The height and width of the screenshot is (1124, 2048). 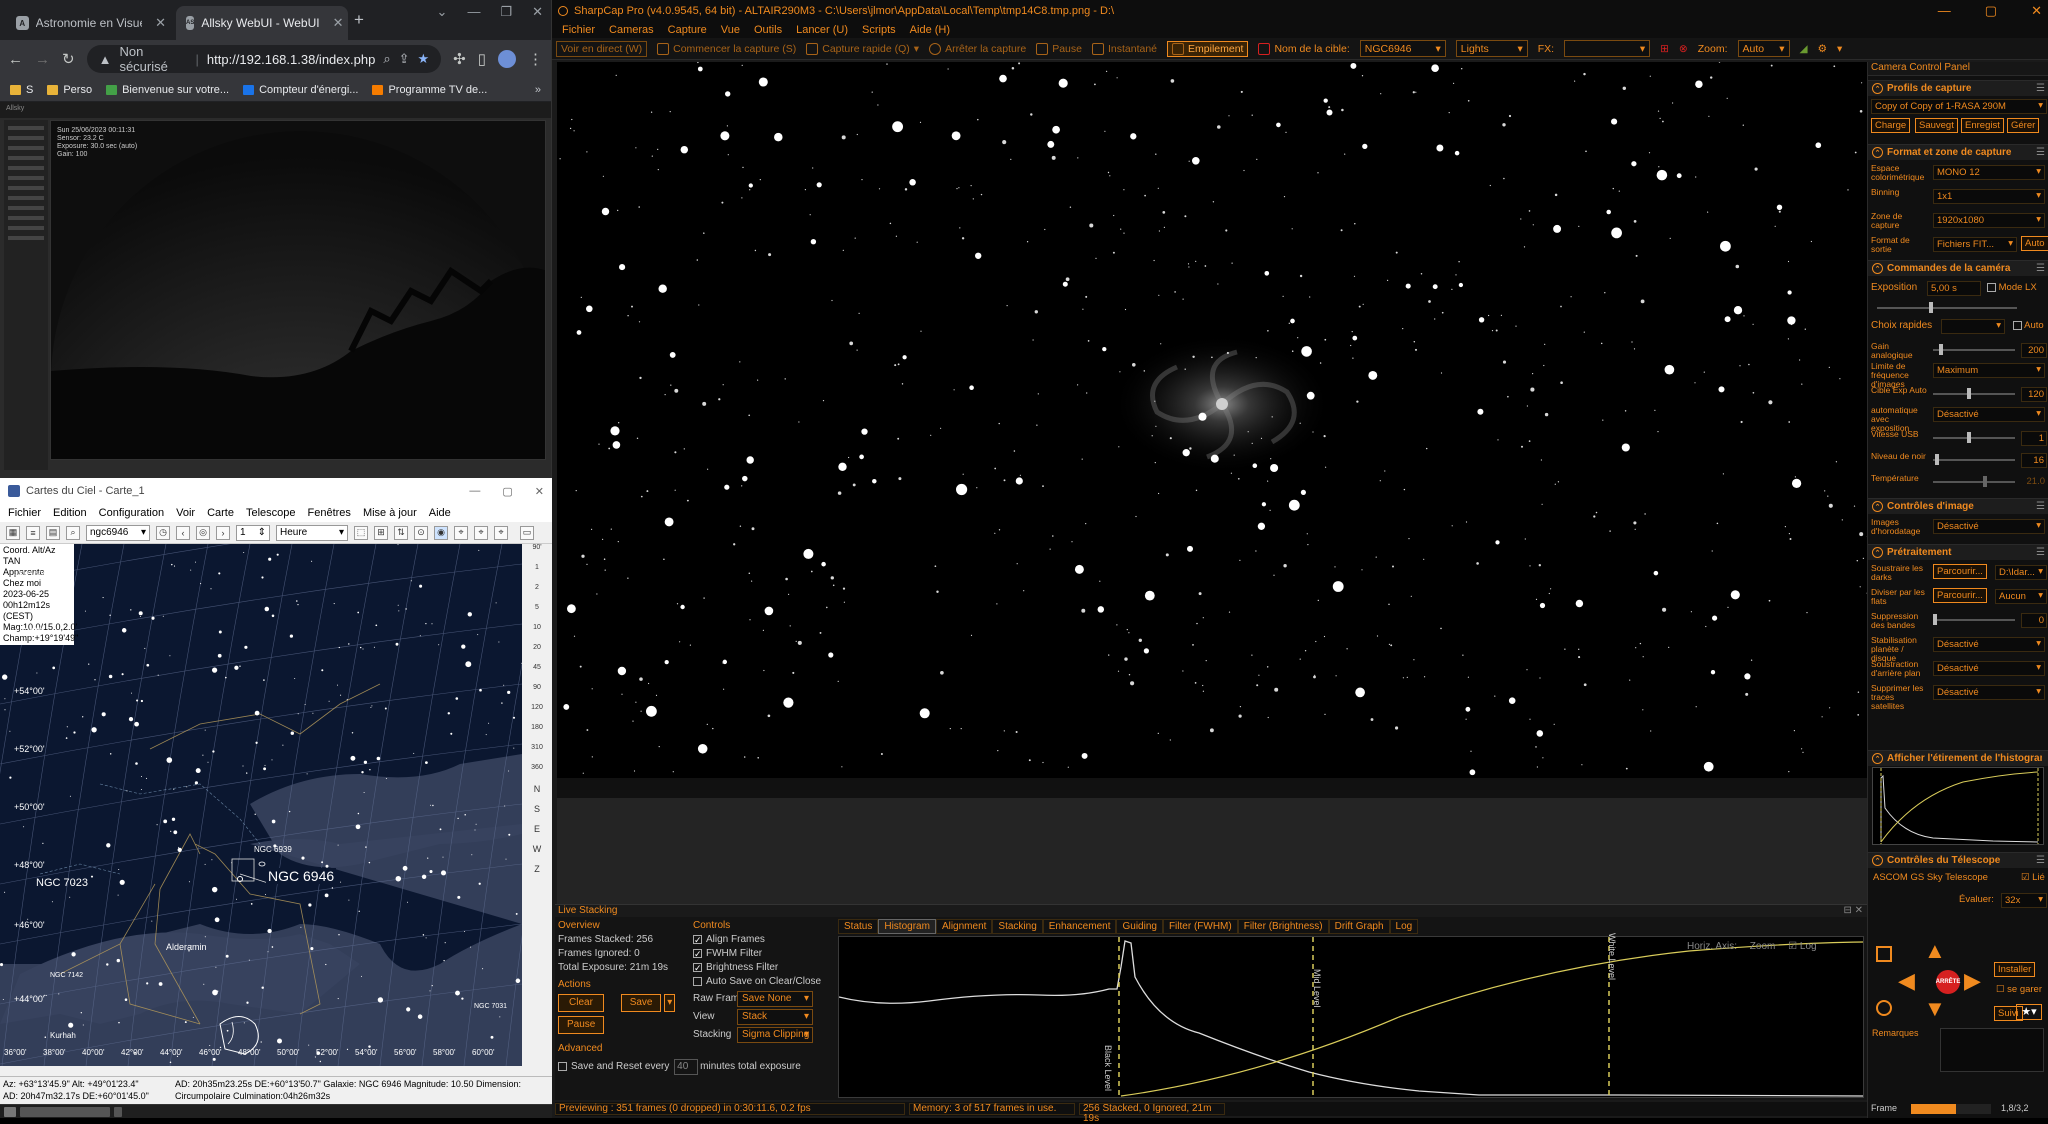 What do you see at coordinates (730, 30) in the screenshot?
I see `menu-item: Vue` at bounding box center [730, 30].